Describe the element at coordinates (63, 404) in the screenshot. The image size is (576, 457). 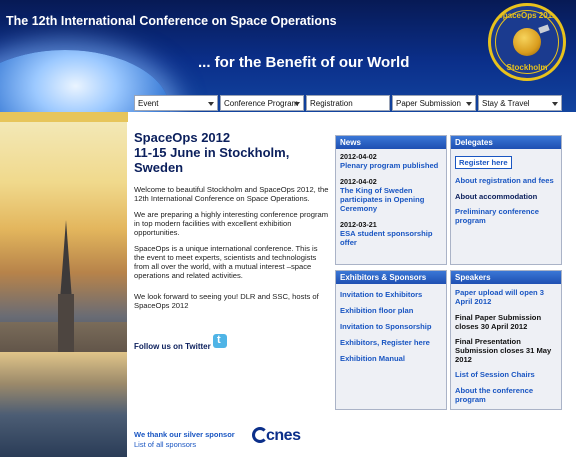
I see `photo-water` at that location.